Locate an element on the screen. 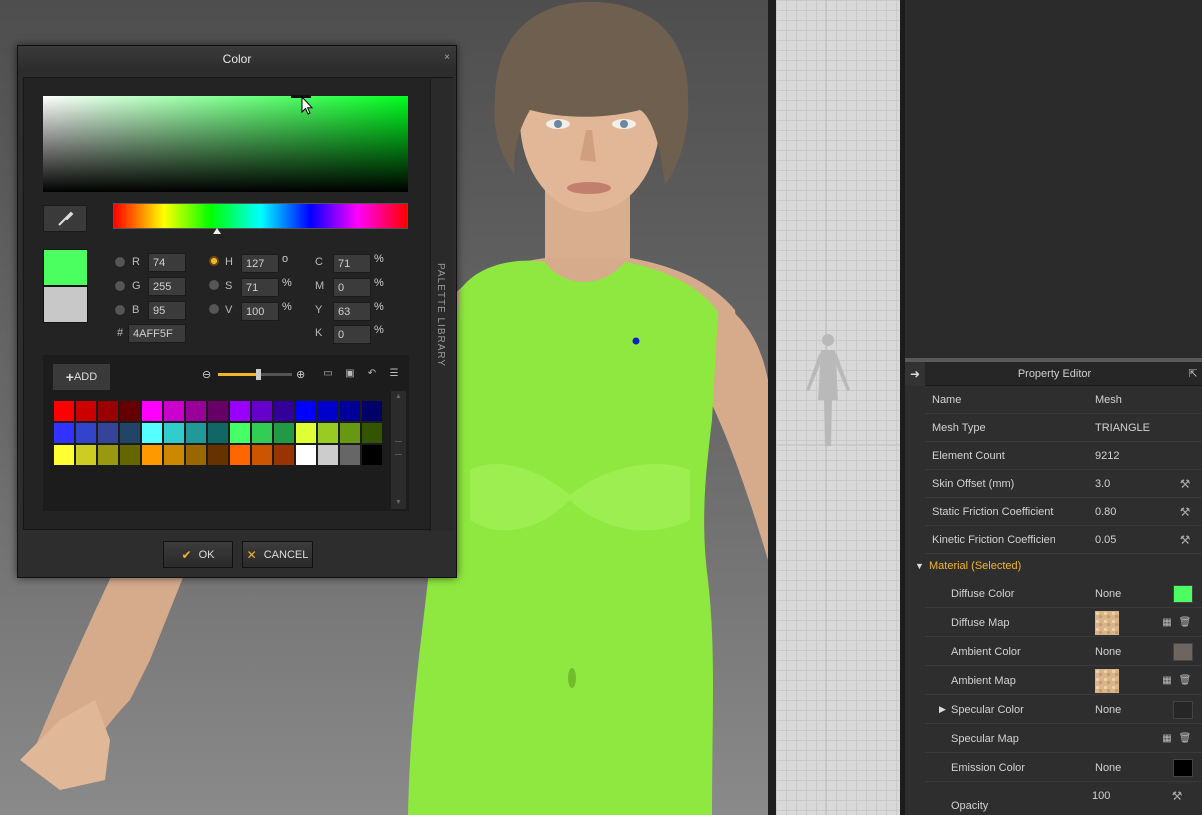 This screenshot has height=815, width=1202. scroll-down-icon: ▼ is located at coordinates (398, 503).